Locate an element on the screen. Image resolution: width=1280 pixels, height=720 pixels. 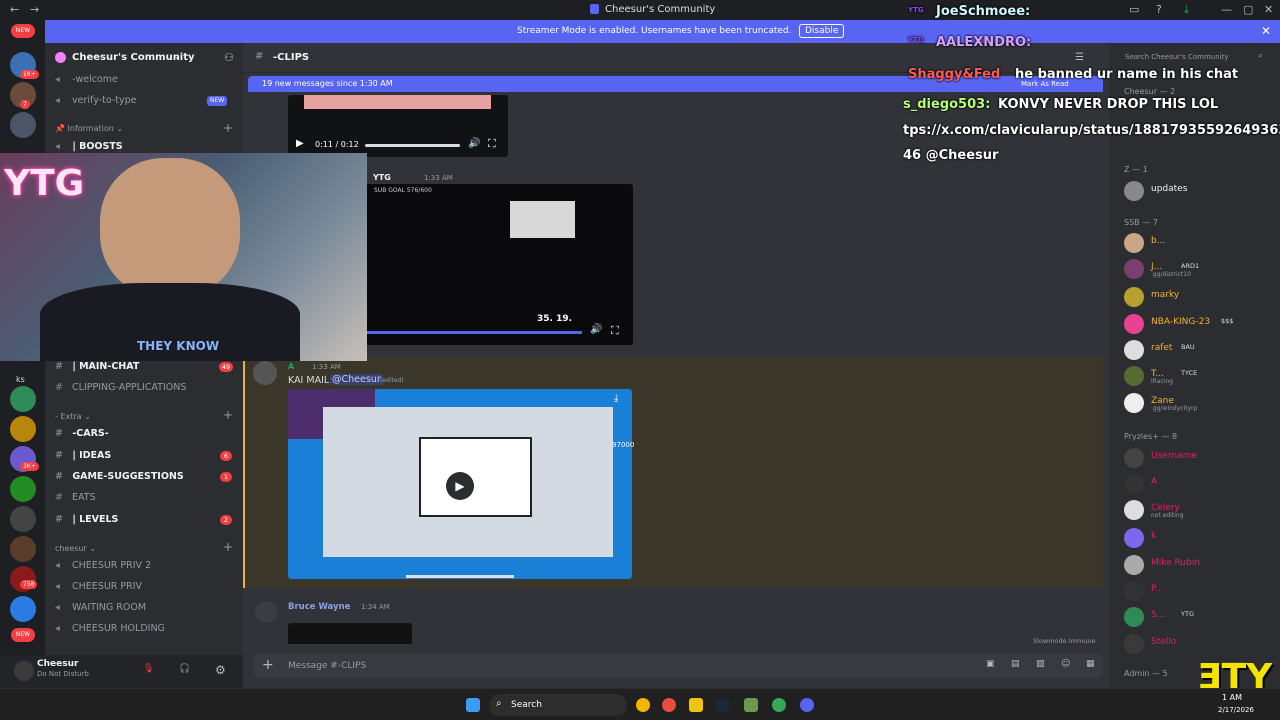
category-information: 📌 Information ⌄ is located at coordinates (89, 128).